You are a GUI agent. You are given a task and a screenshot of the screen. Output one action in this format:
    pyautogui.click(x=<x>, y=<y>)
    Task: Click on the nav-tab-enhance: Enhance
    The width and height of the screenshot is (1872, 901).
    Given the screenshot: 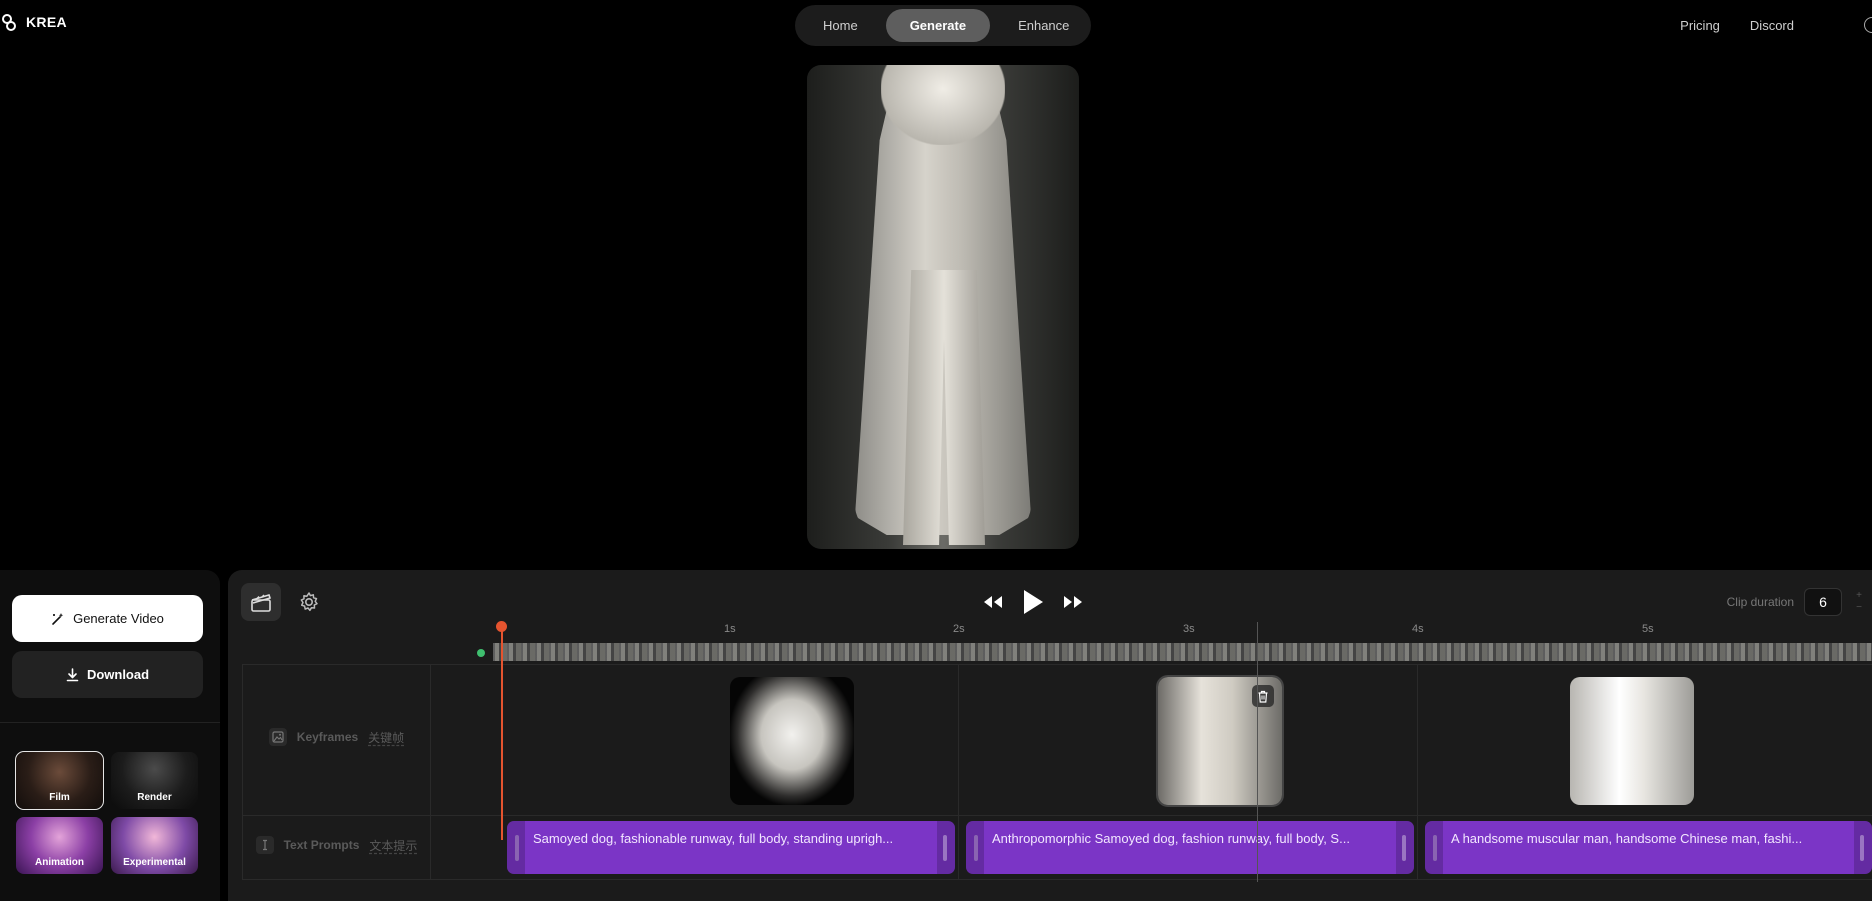 What is the action you would take?
    pyautogui.click(x=1043, y=25)
    